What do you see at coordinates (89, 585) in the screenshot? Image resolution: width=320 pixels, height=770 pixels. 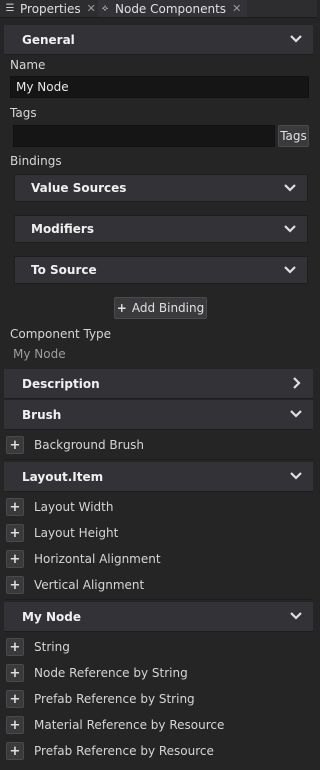 I see `item-label: Vertical Alignment` at bounding box center [89, 585].